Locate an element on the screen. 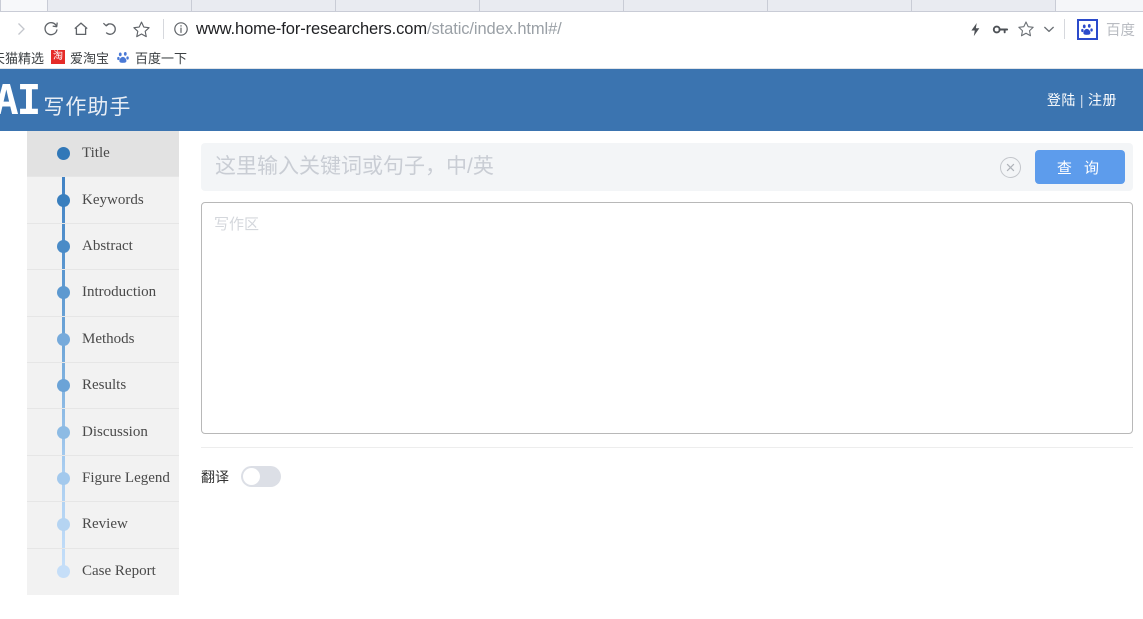  sidebar-item-title: Title is located at coordinates (103, 154).